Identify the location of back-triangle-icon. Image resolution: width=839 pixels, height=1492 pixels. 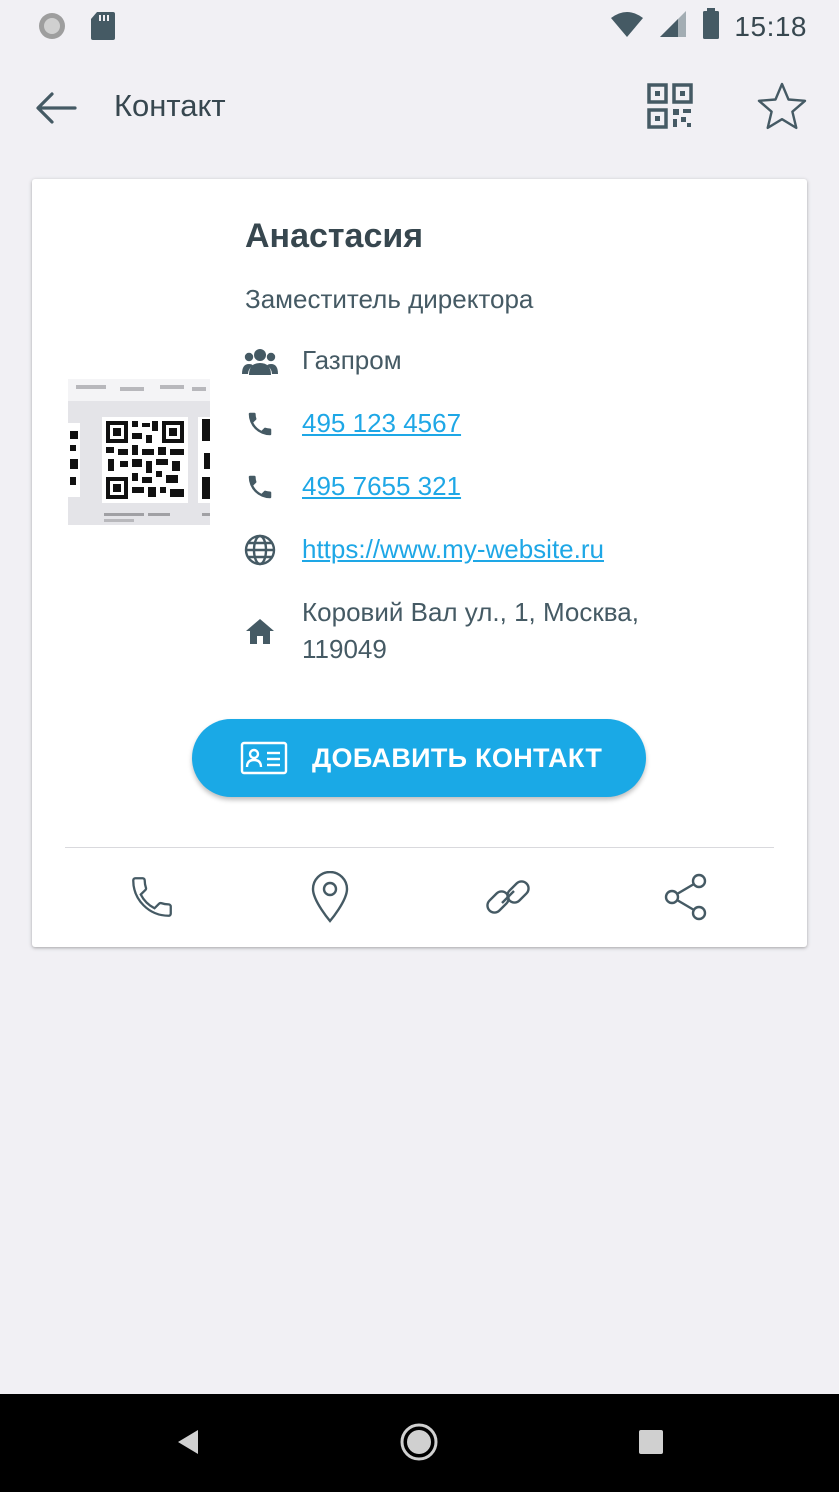
(188, 1444).